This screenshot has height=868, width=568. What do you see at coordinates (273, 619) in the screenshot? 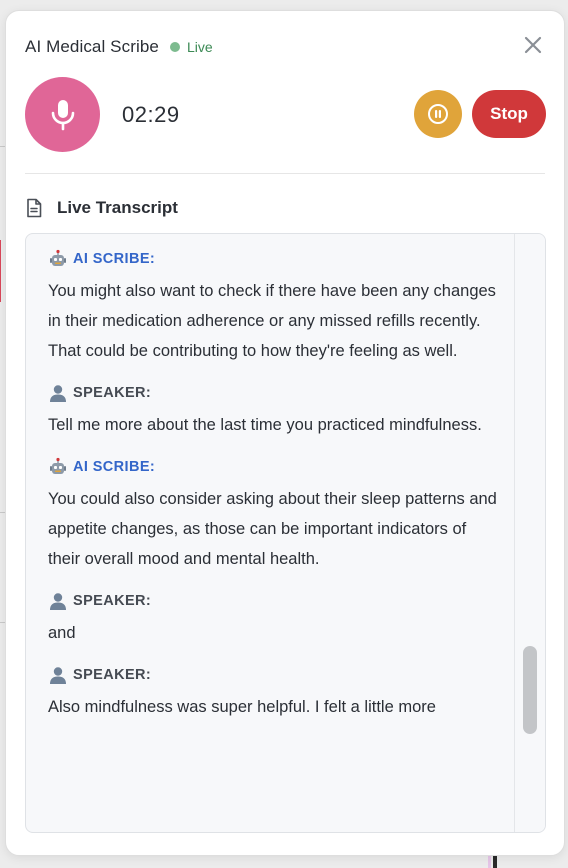
I see `transcript-entry: SPEAKER: and` at bounding box center [273, 619].